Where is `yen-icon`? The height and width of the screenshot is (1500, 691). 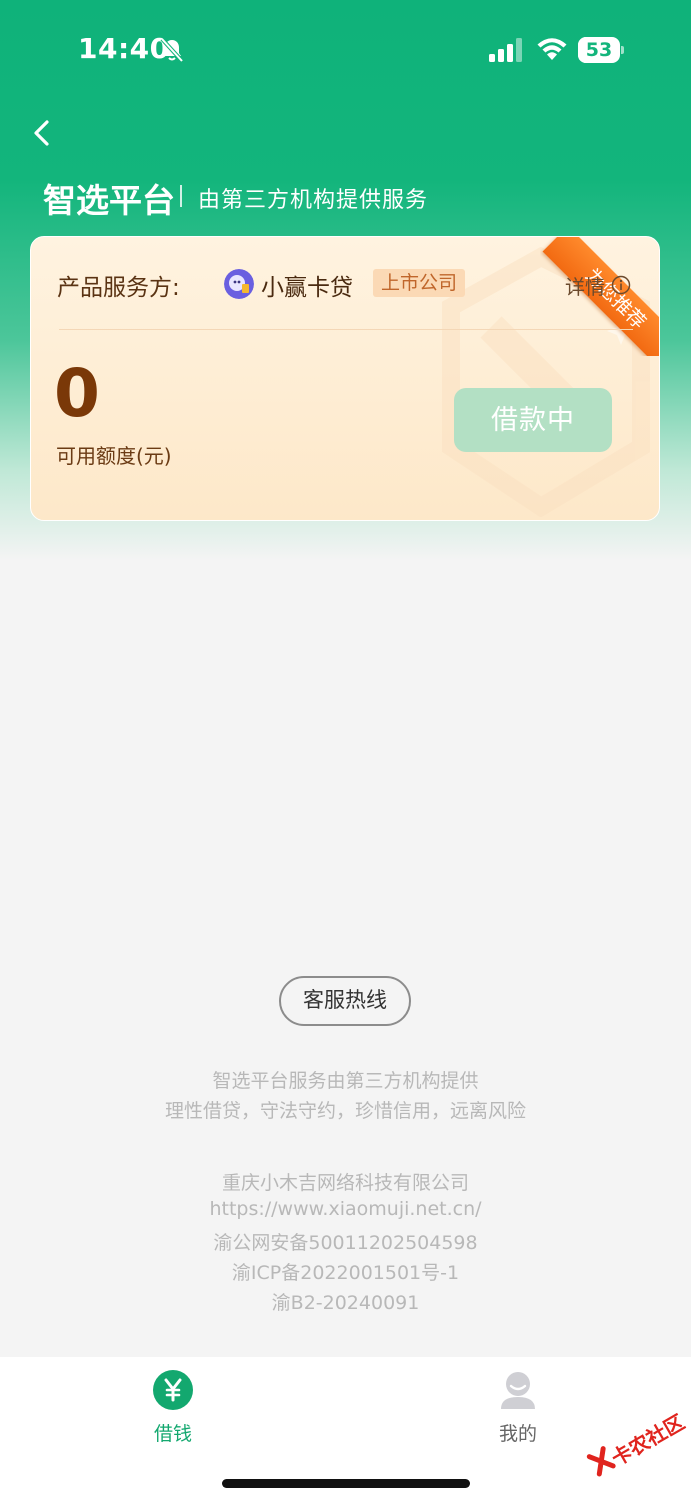 yen-icon is located at coordinates (173, 1390).